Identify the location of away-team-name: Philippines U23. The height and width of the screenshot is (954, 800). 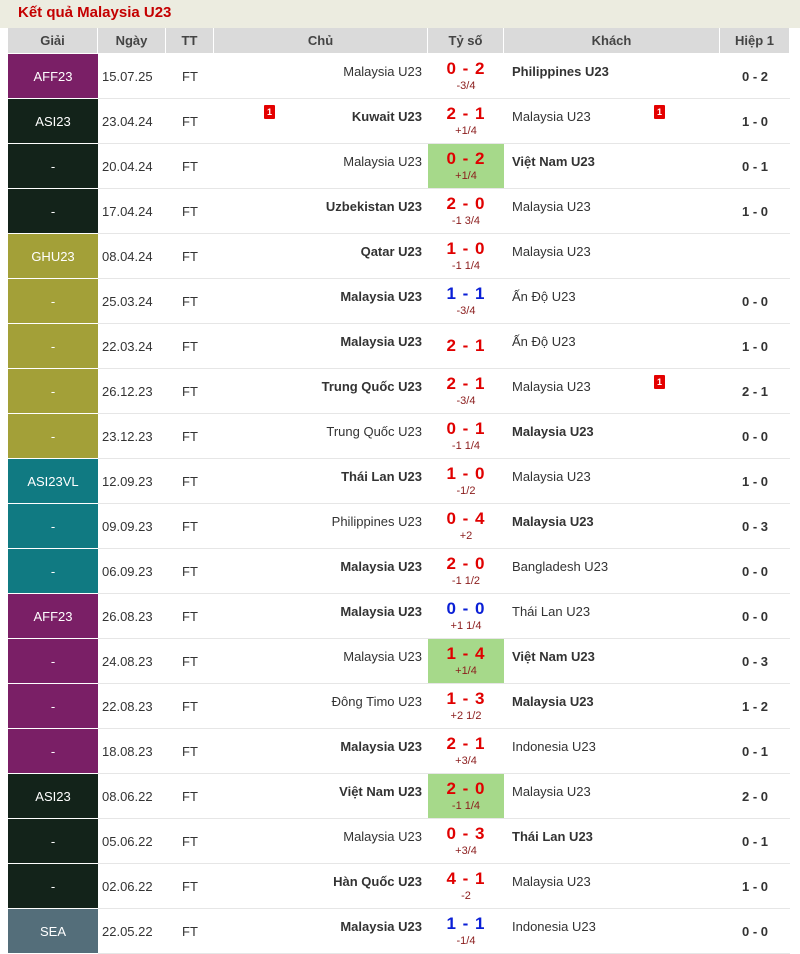
(560, 71).